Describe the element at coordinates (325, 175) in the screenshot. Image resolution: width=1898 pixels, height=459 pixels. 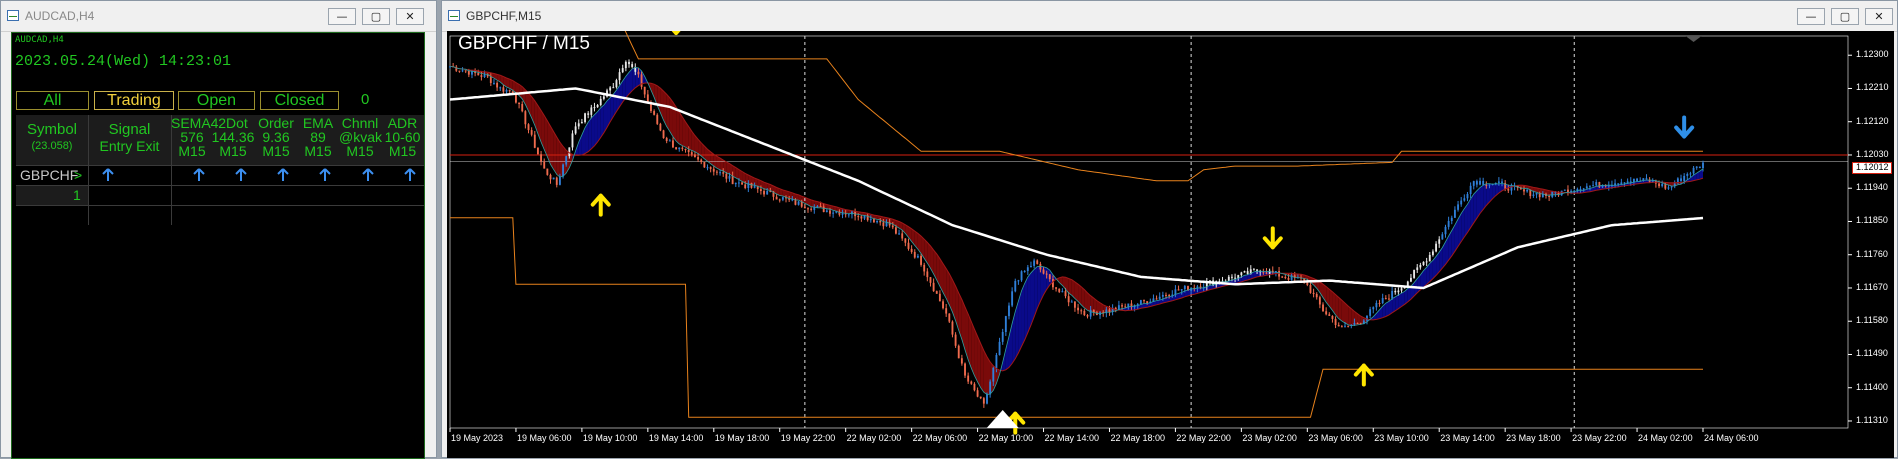
I see `ema-up-icon` at that location.